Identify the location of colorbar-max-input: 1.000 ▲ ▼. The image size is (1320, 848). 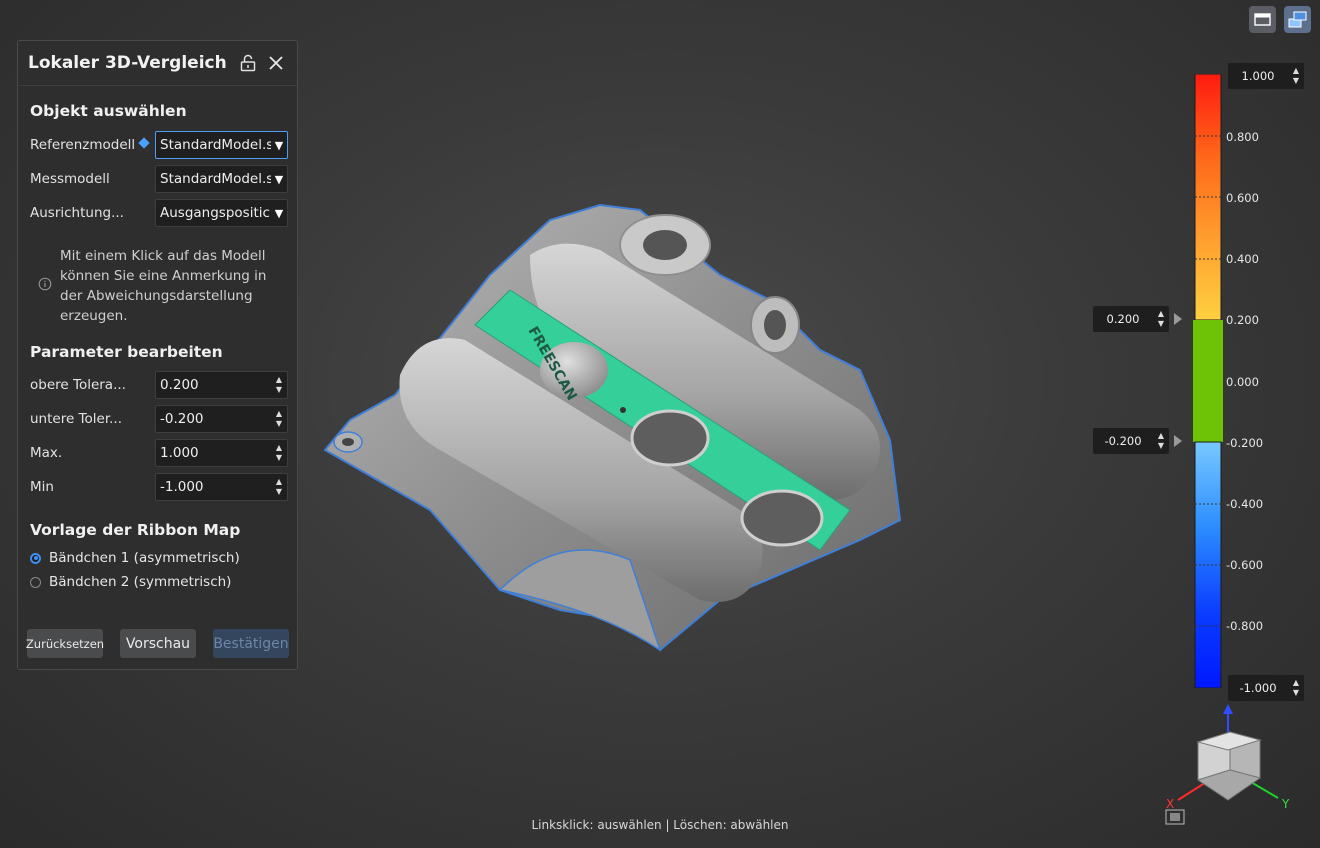
(1266, 76).